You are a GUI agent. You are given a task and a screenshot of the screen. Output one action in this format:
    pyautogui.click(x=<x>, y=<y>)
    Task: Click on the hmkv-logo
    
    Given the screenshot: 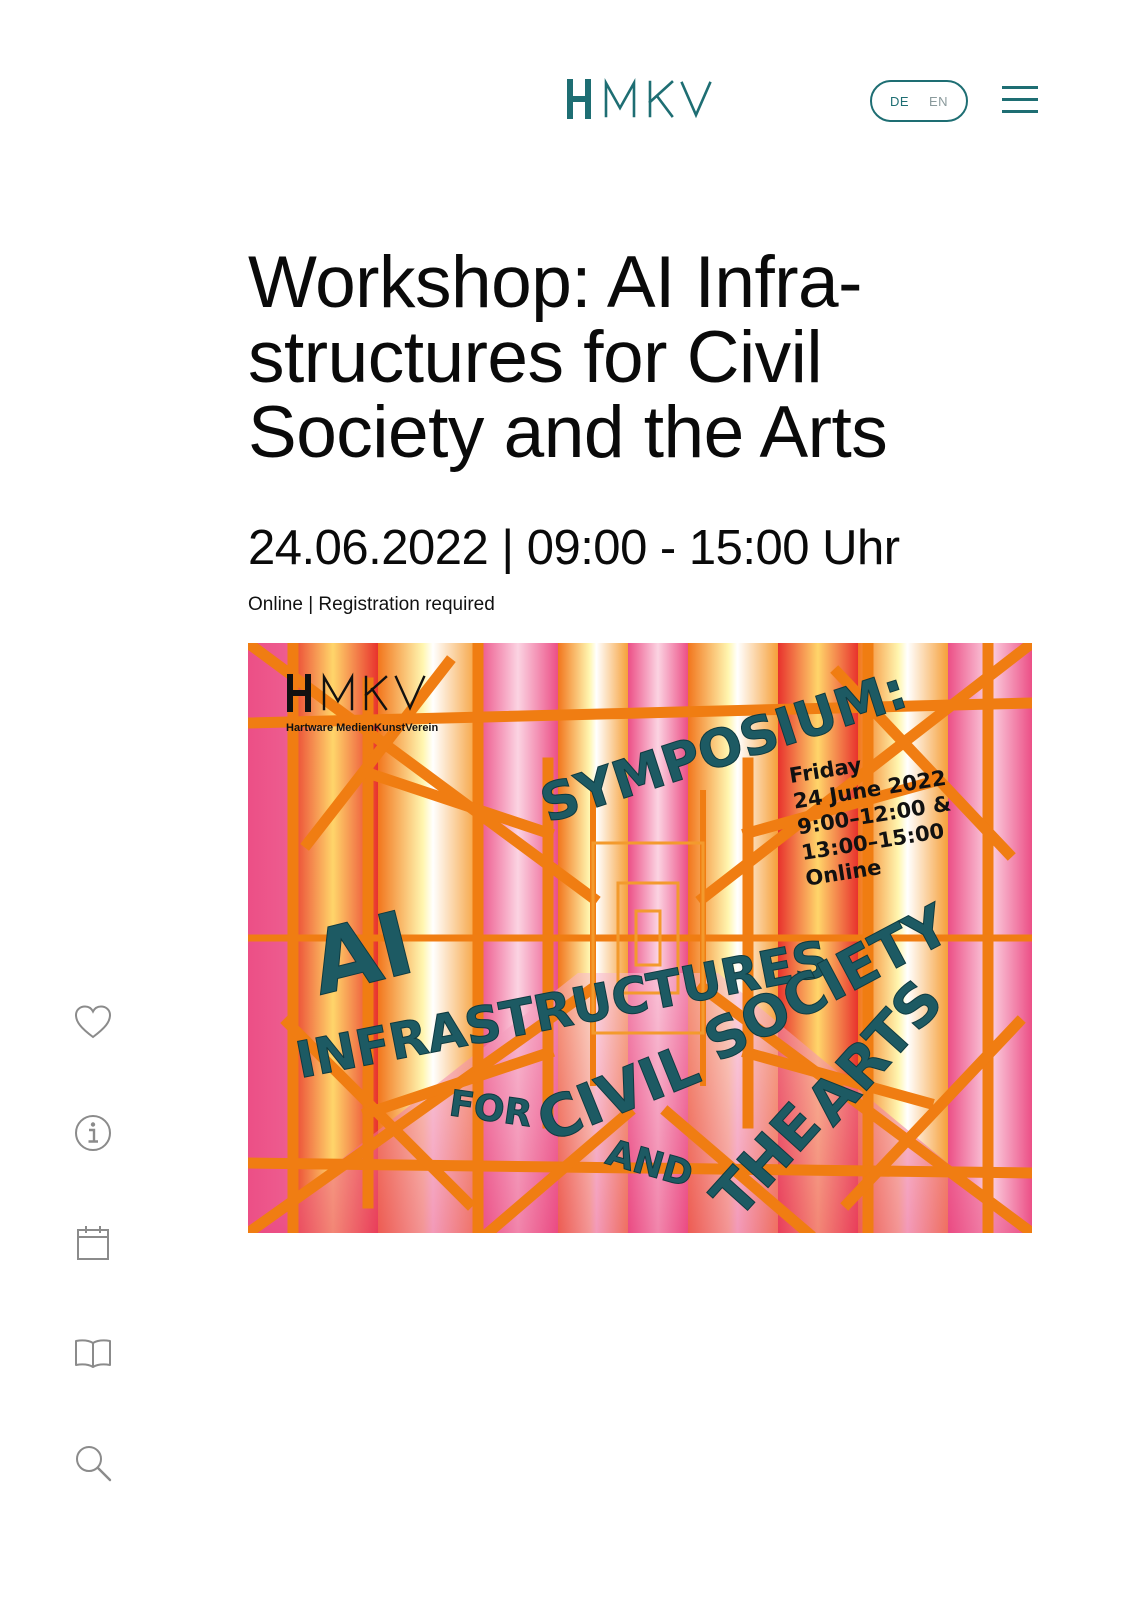 What is the action you would take?
    pyautogui.click(x=640, y=100)
    